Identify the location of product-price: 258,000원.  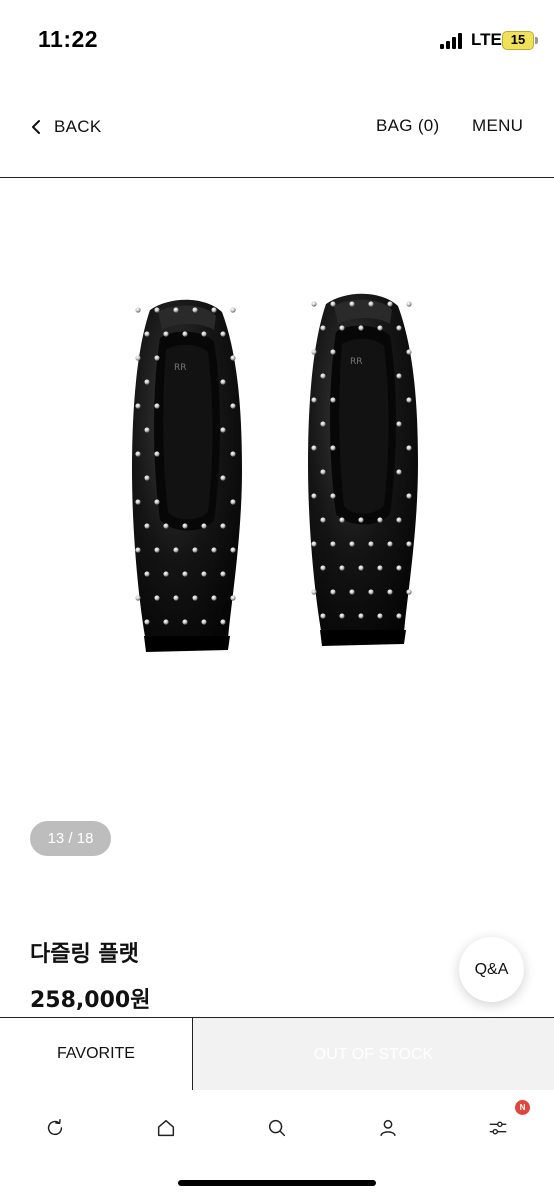
(90, 1000).